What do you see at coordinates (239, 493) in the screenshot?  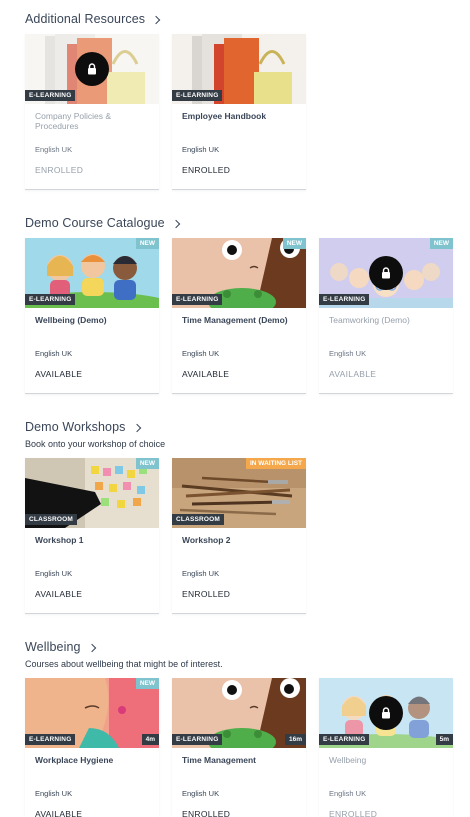 I see `course-thumbnail: CLASSROOM IN WAITING LIST` at bounding box center [239, 493].